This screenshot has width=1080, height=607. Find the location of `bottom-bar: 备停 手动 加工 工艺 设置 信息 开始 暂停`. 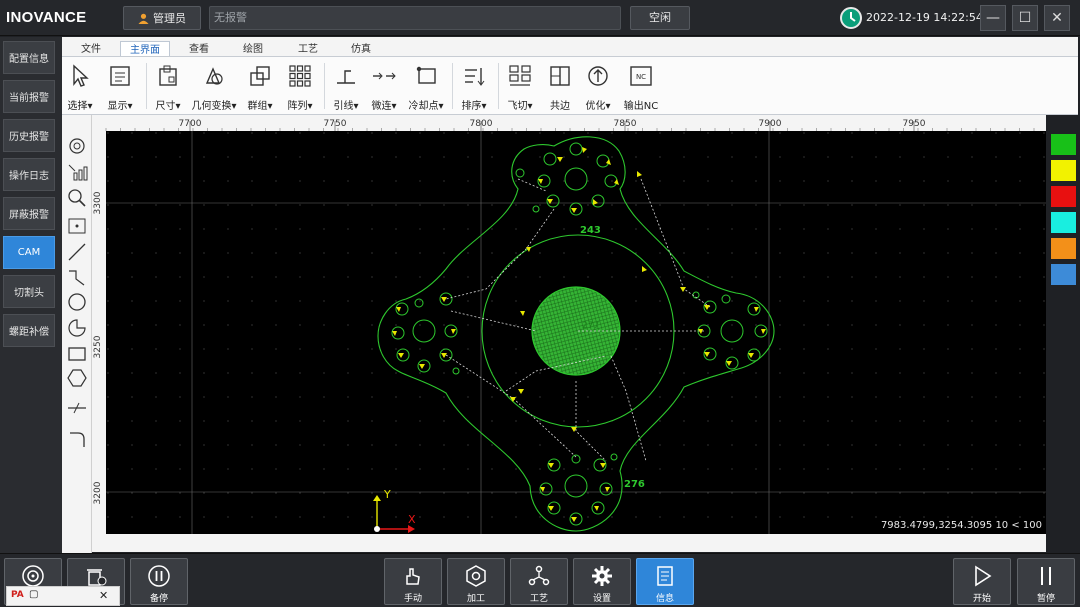

bottom-bar: 备停 手动 加工 工艺 设置 信息 开始 暂停 is located at coordinates (540, 580).